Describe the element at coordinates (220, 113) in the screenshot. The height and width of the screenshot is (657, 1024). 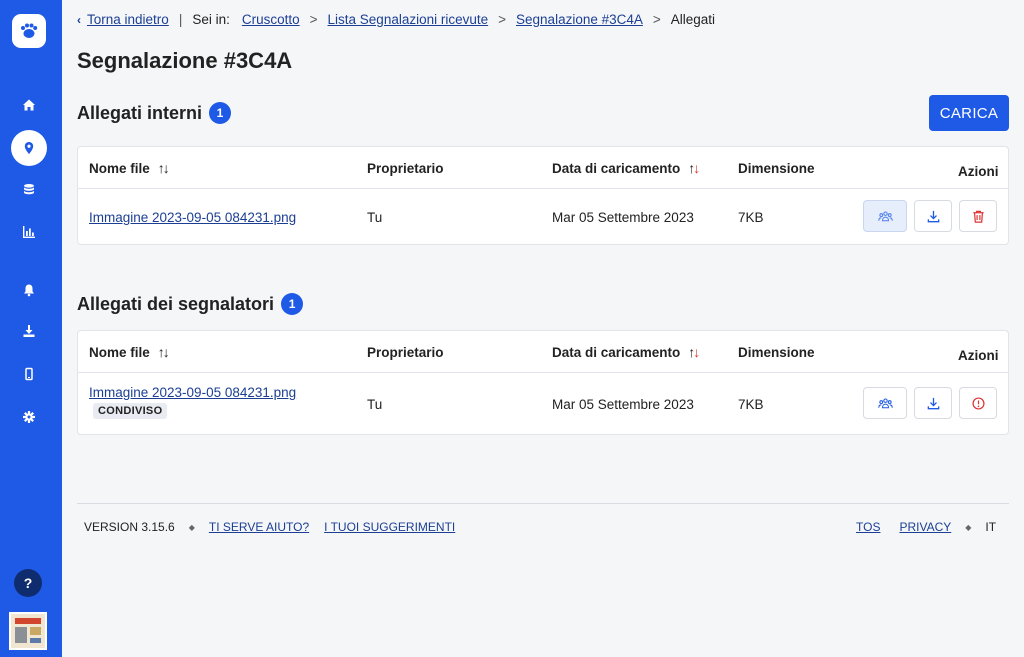
I see `internal-count-badge: 1` at that location.